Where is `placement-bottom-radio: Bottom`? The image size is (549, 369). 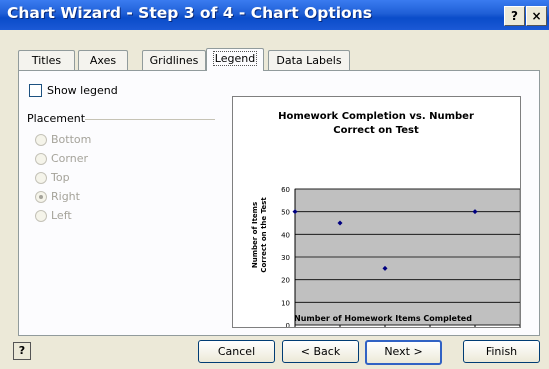 placement-bottom-radio: Bottom is located at coordinates (63, 139).